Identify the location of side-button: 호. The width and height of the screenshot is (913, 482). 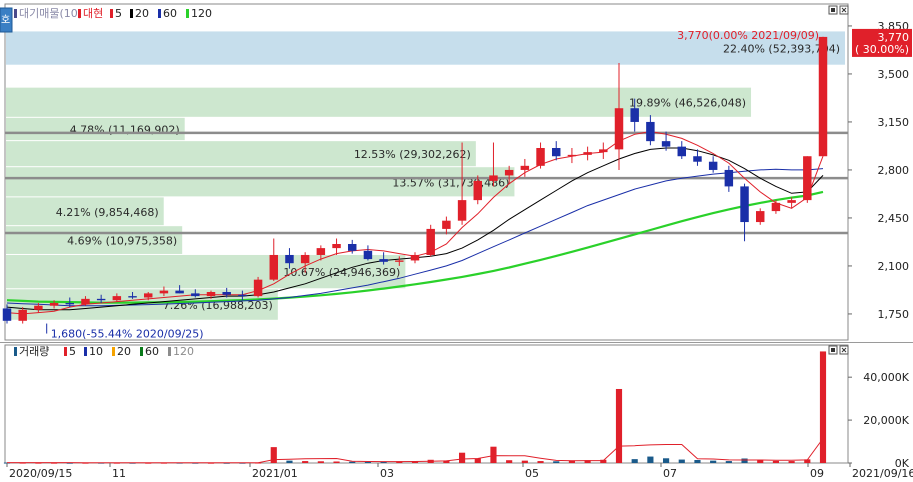
(6, 20).